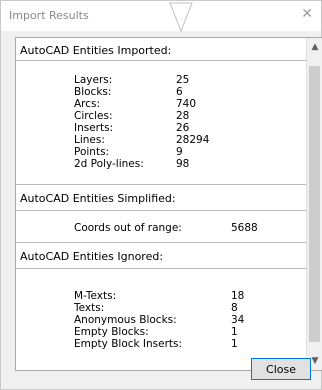 This screenshot has width=322, height=390. Describe the element at coordinates (161, 332) in the screenshot. I see `list-item: Empty Blocks: 1` at that location.